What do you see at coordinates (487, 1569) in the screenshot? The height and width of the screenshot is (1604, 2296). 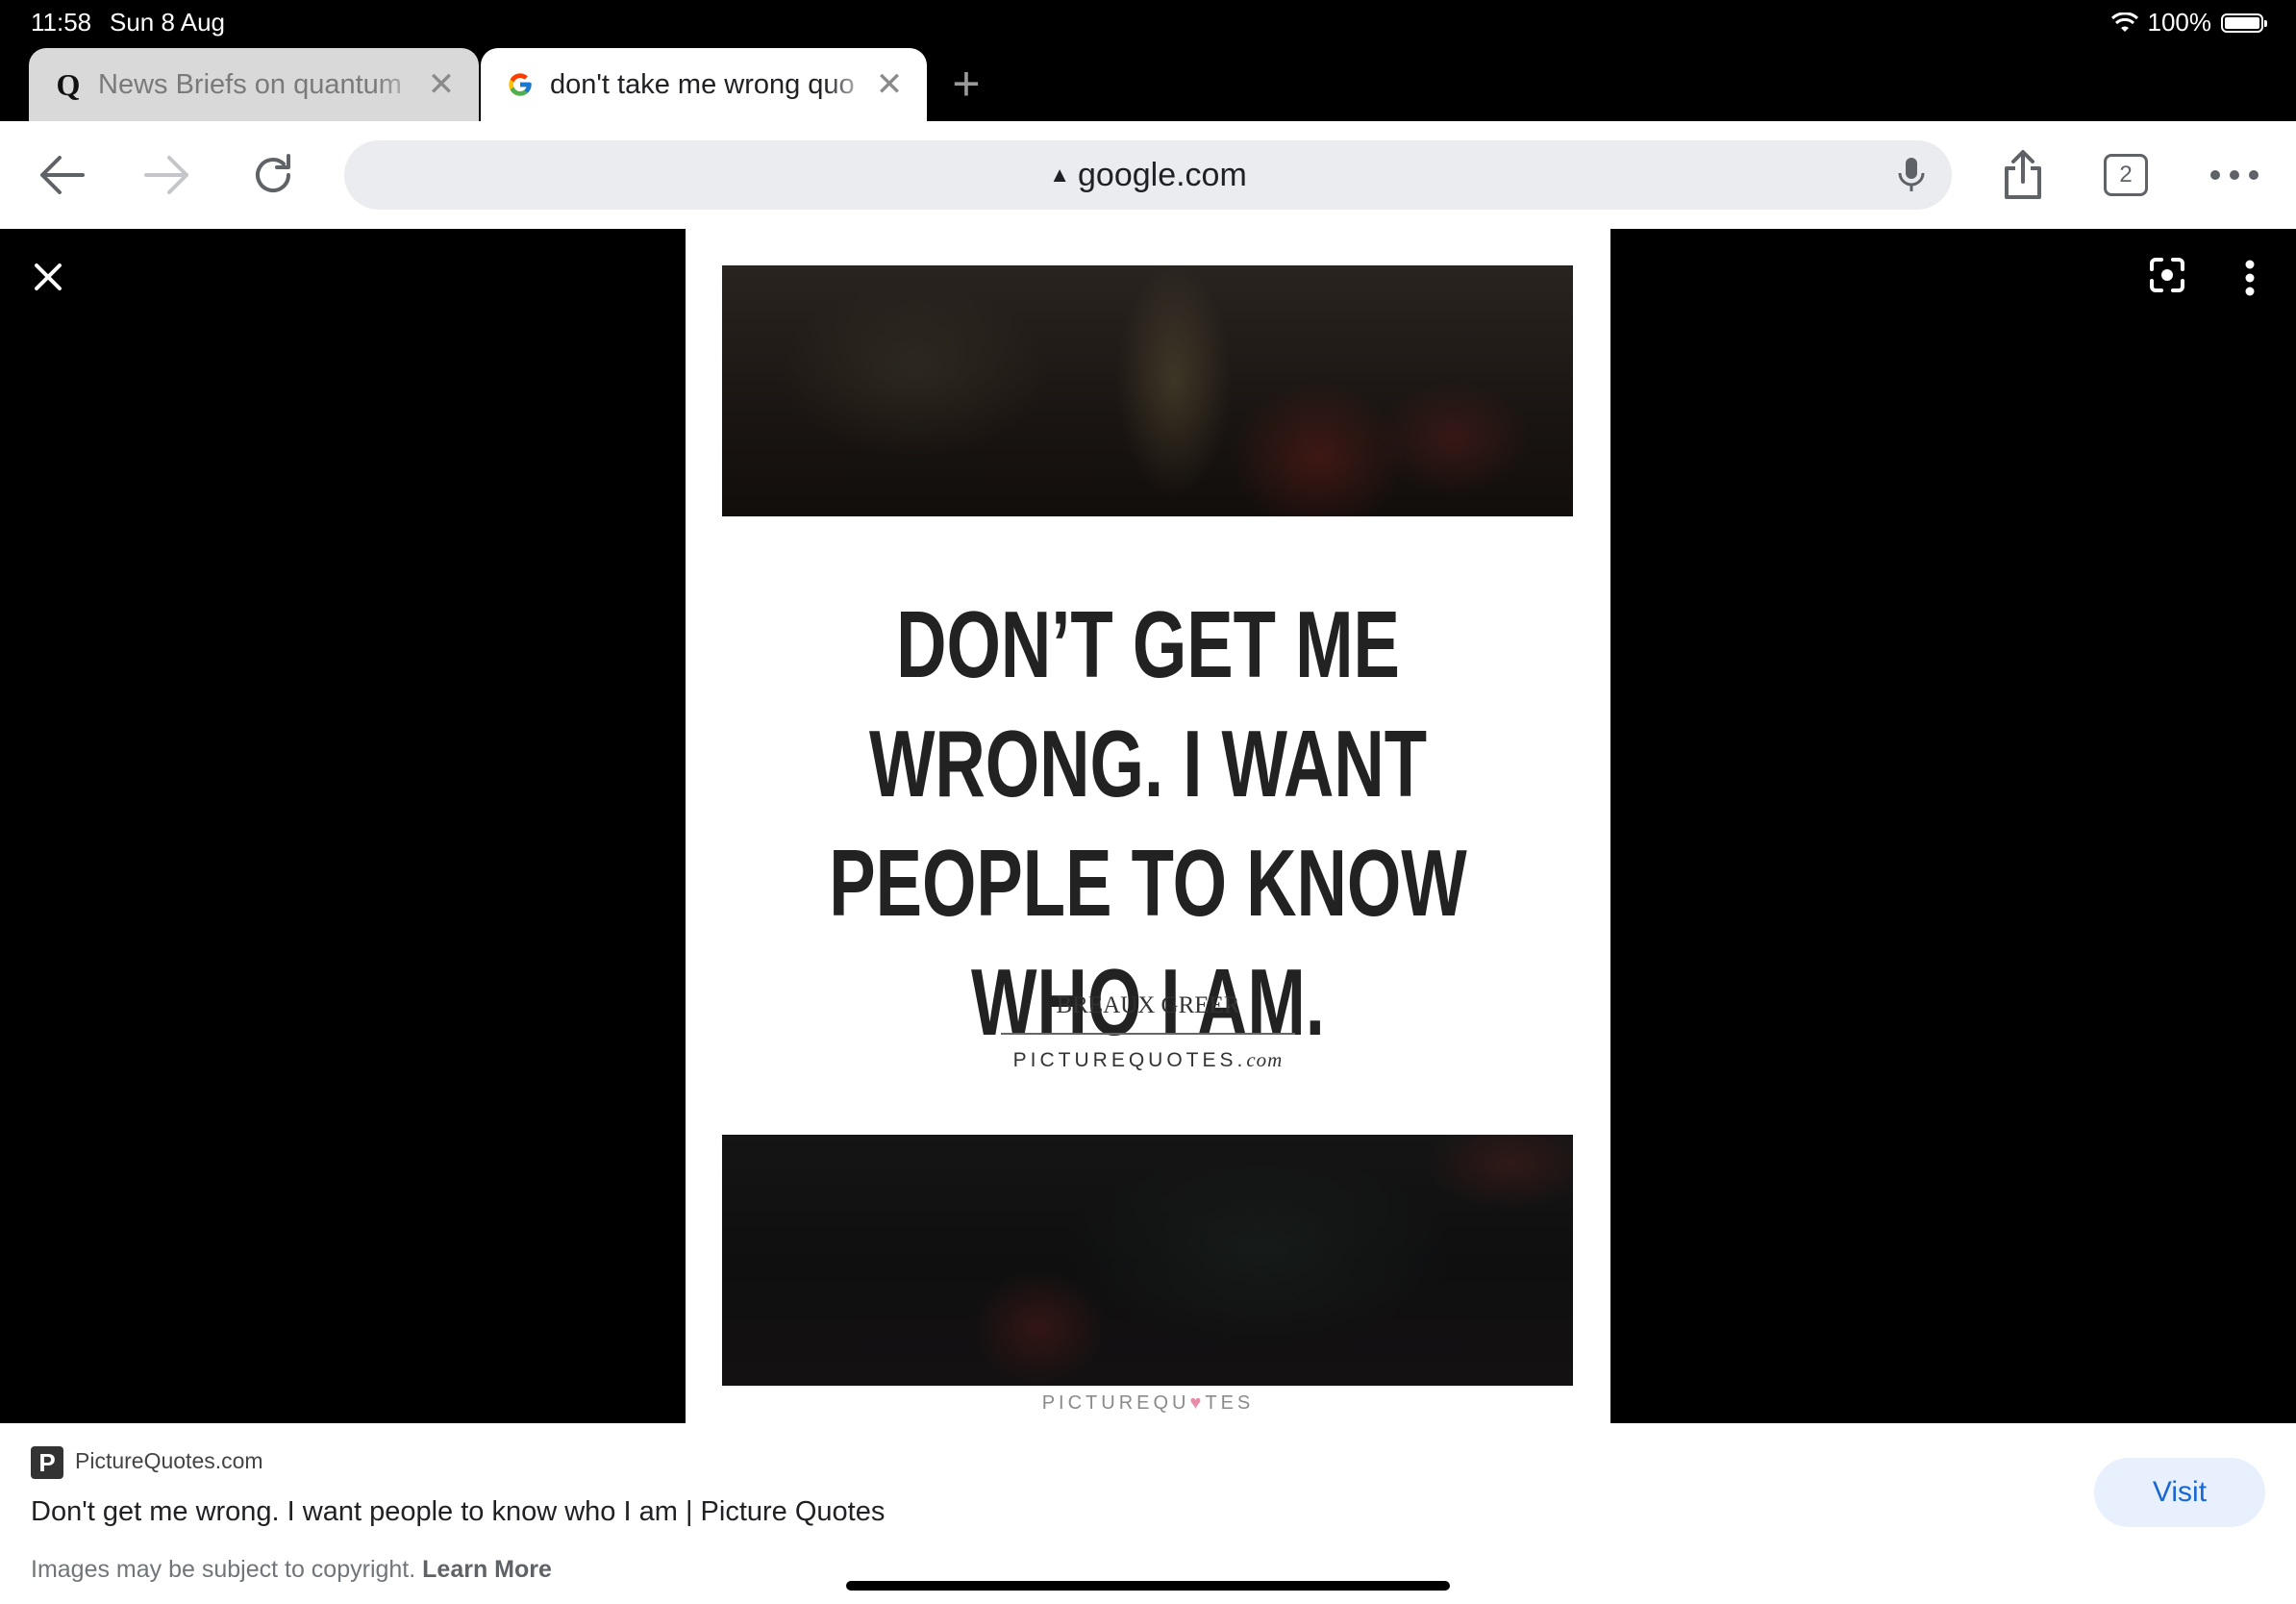 I see `learn-more-link: Learn More` at bounding box center [487, 1569].